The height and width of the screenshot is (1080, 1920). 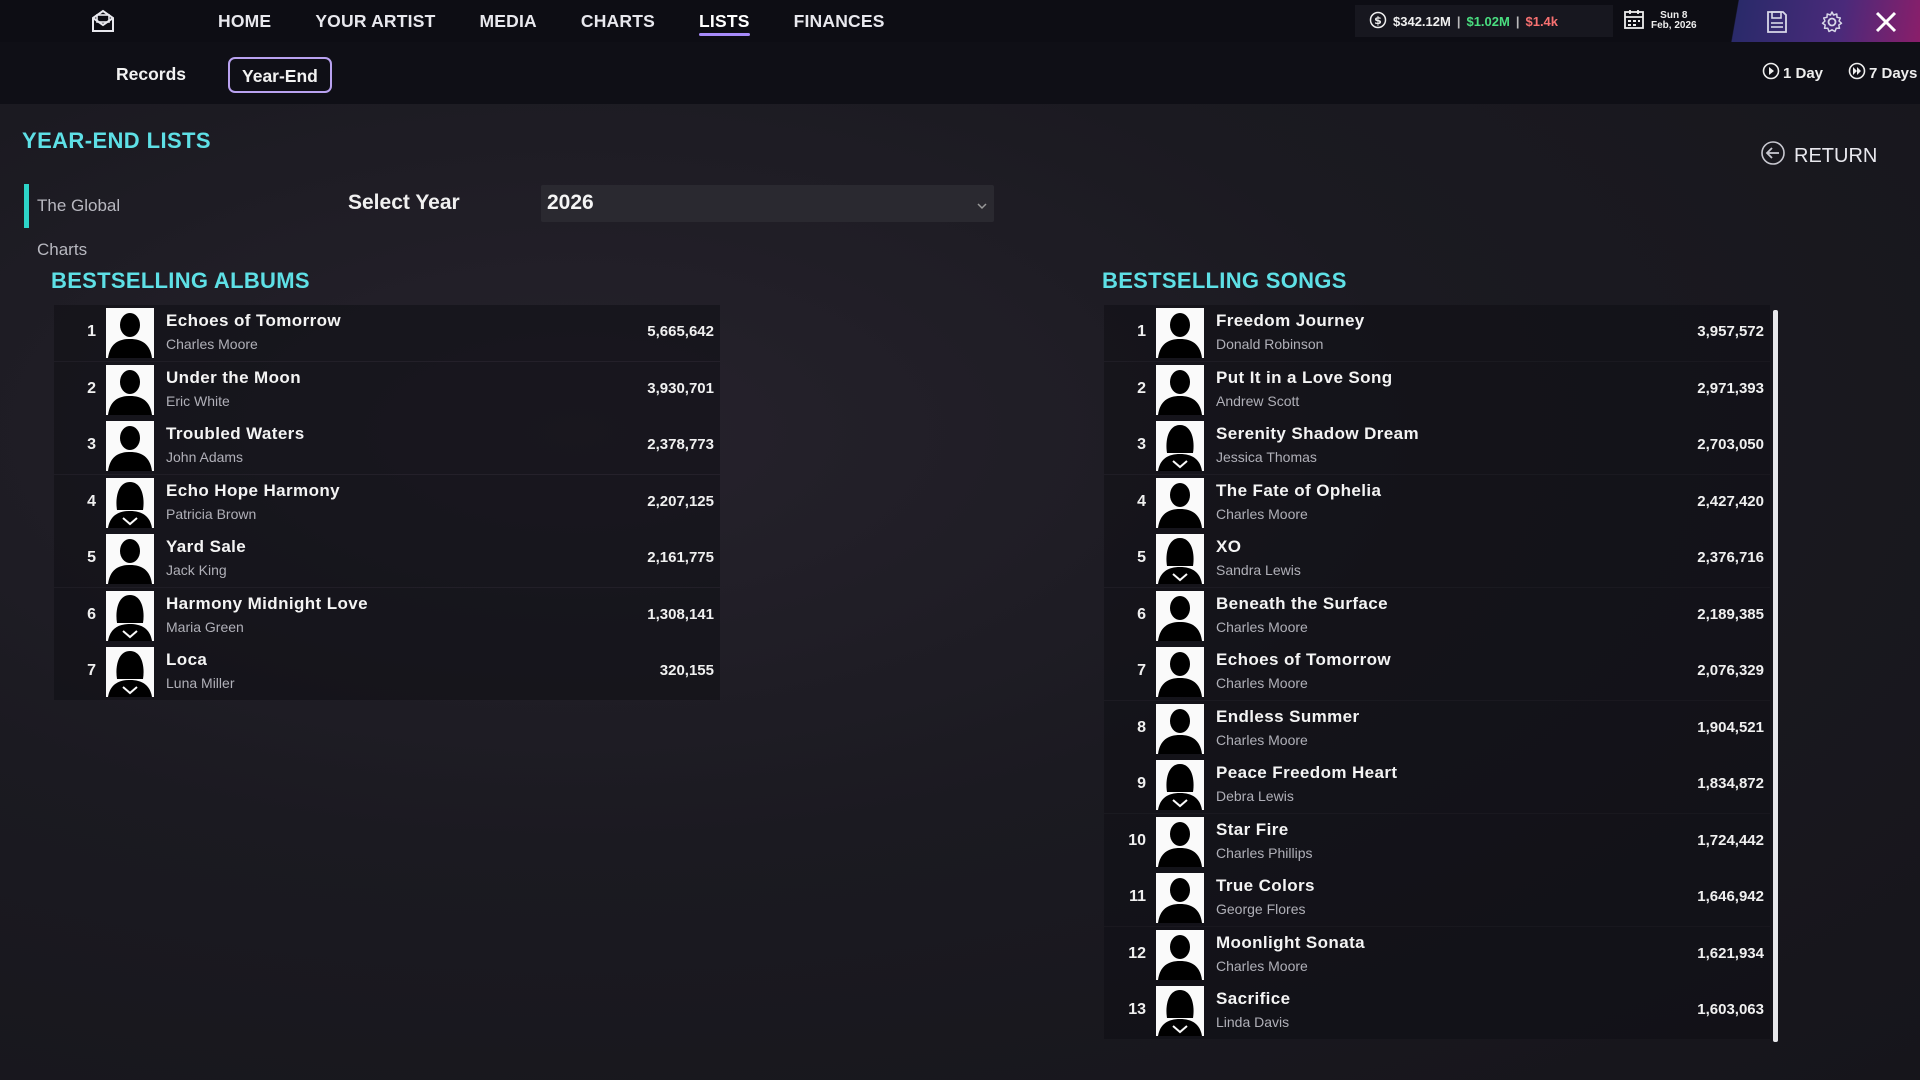 I want to click on expense-value: $1.4k, so click(x=1542, y=21).